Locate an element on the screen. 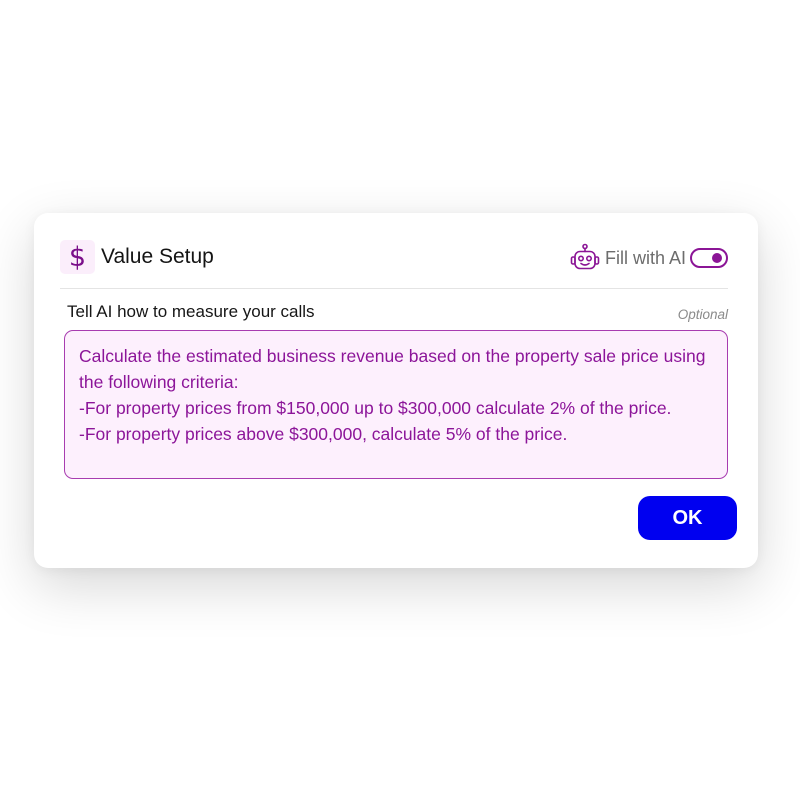 The image size is (800, 800). fill-with-ai-toggle is located at coordinates (709, 258).